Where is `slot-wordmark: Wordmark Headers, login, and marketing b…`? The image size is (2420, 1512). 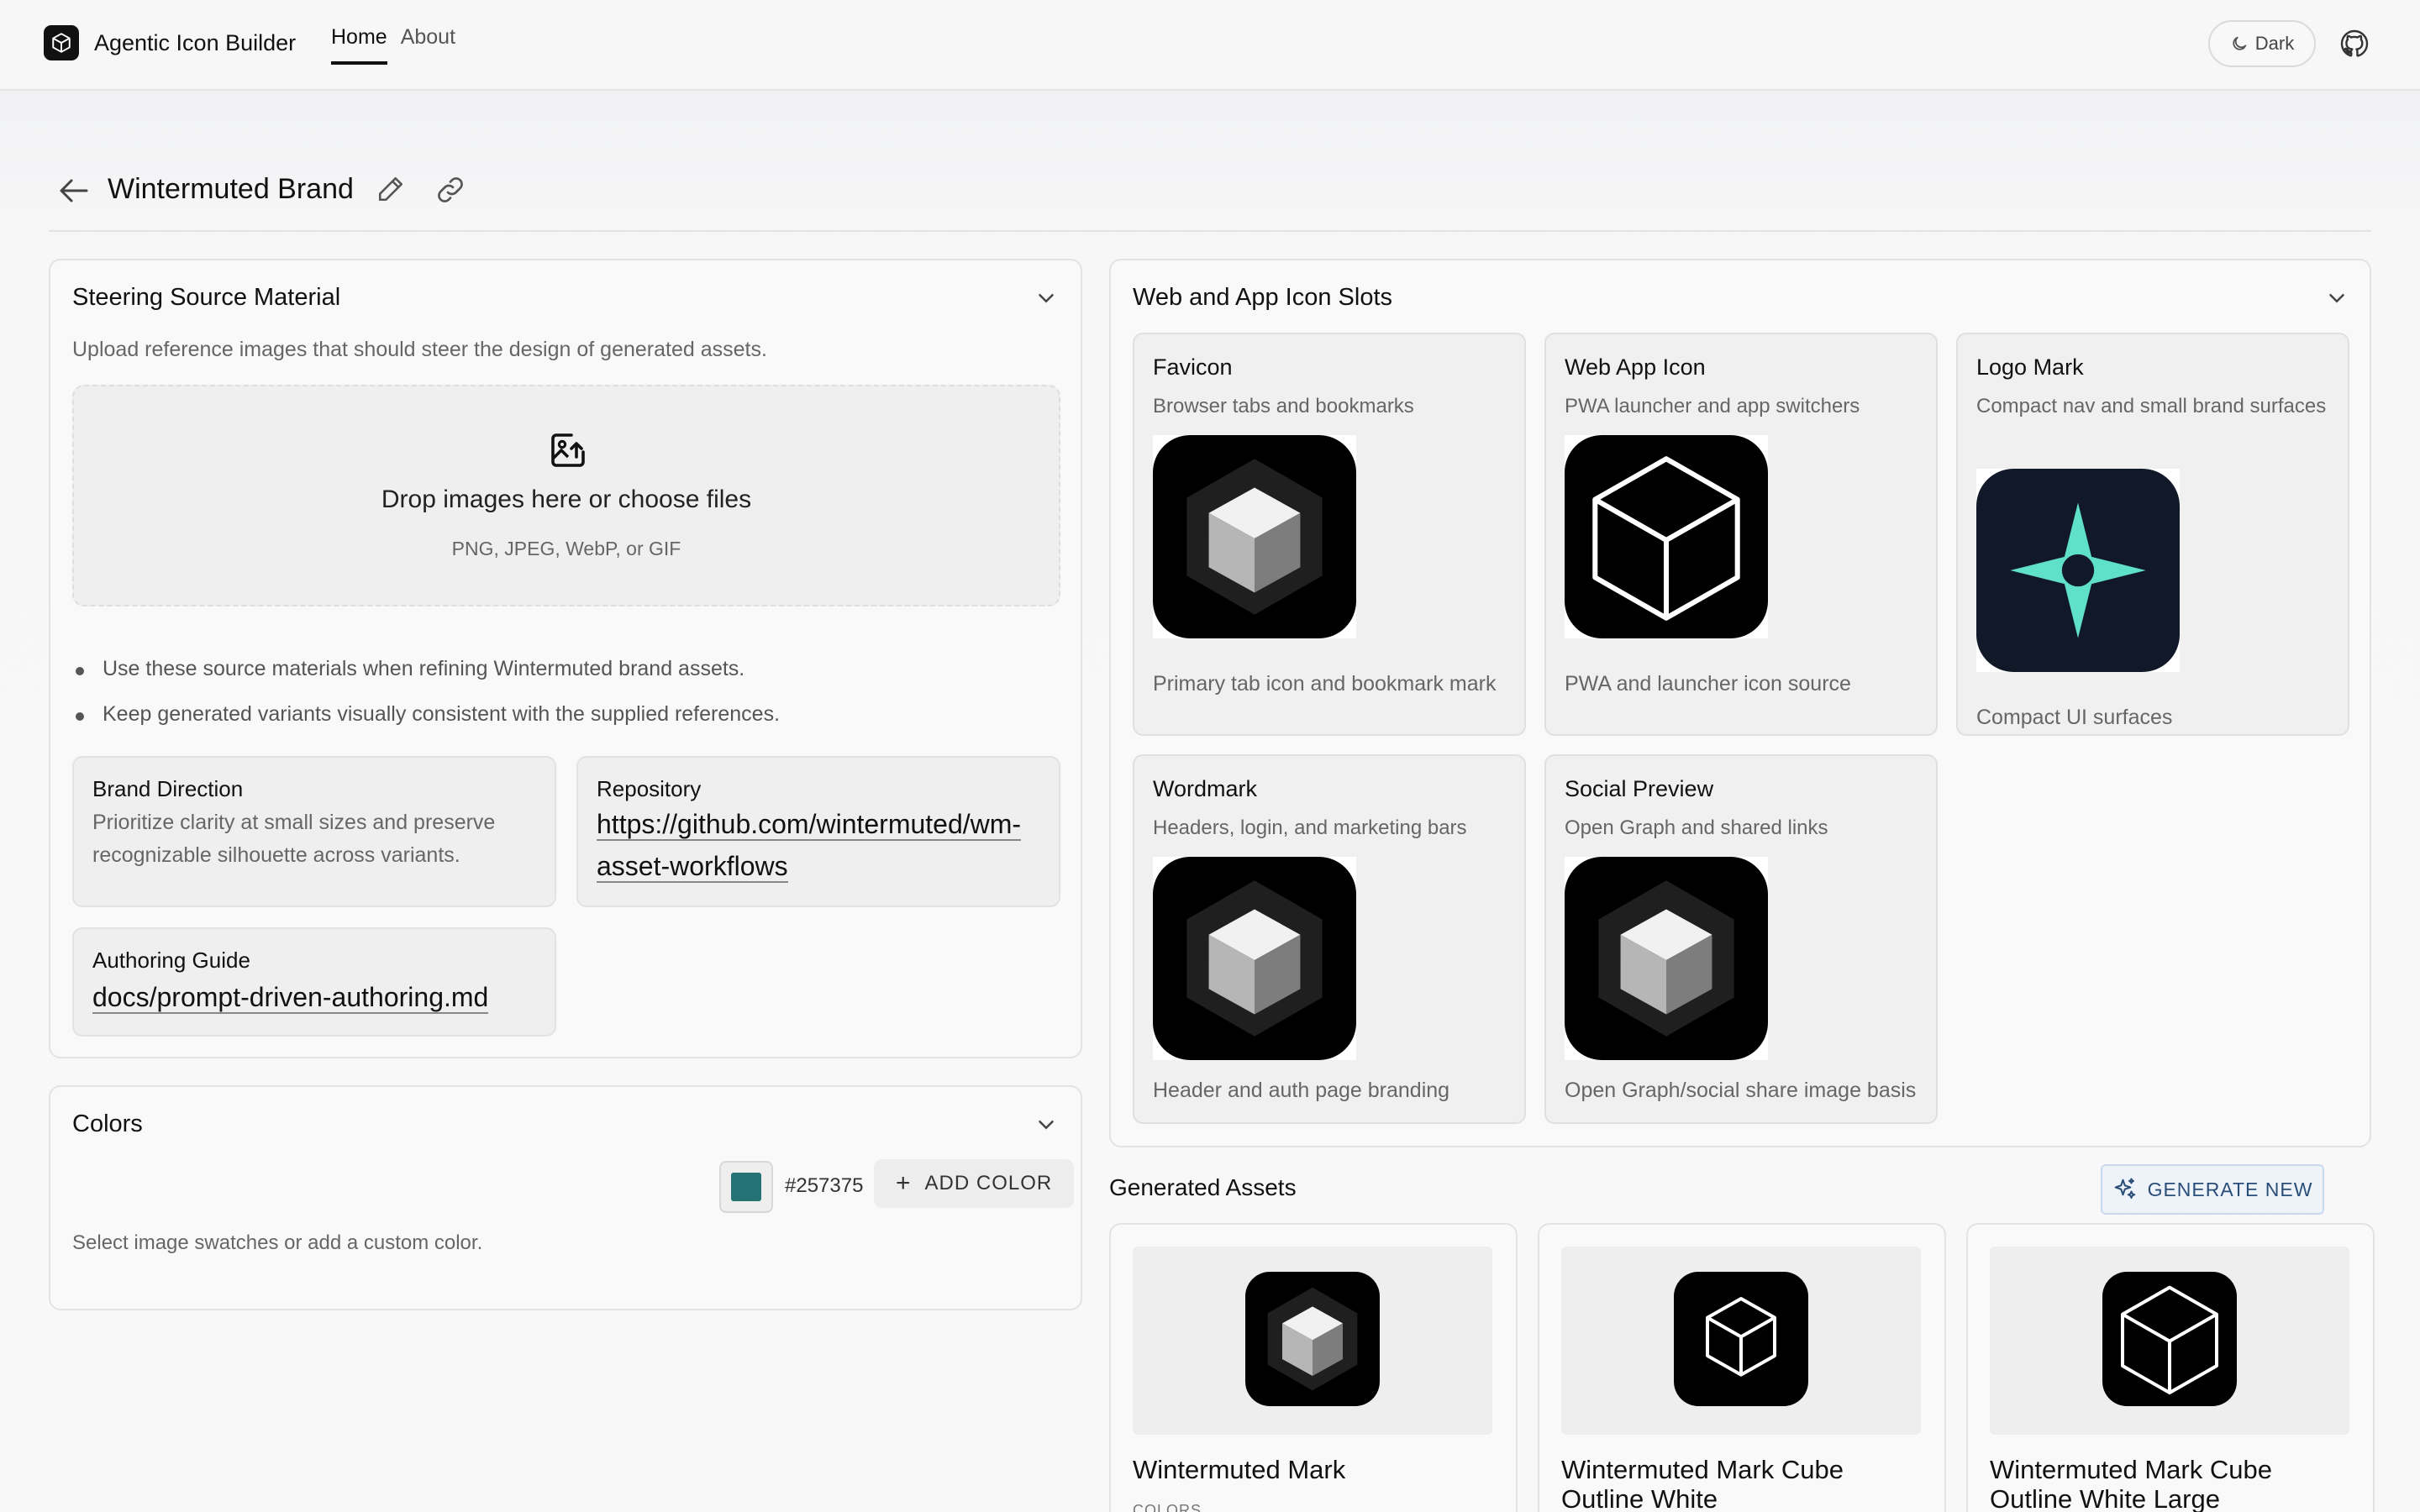 slot-wordmark: Wordmark Headers, login, and marketing b… is located at coordinates (1329, 939).